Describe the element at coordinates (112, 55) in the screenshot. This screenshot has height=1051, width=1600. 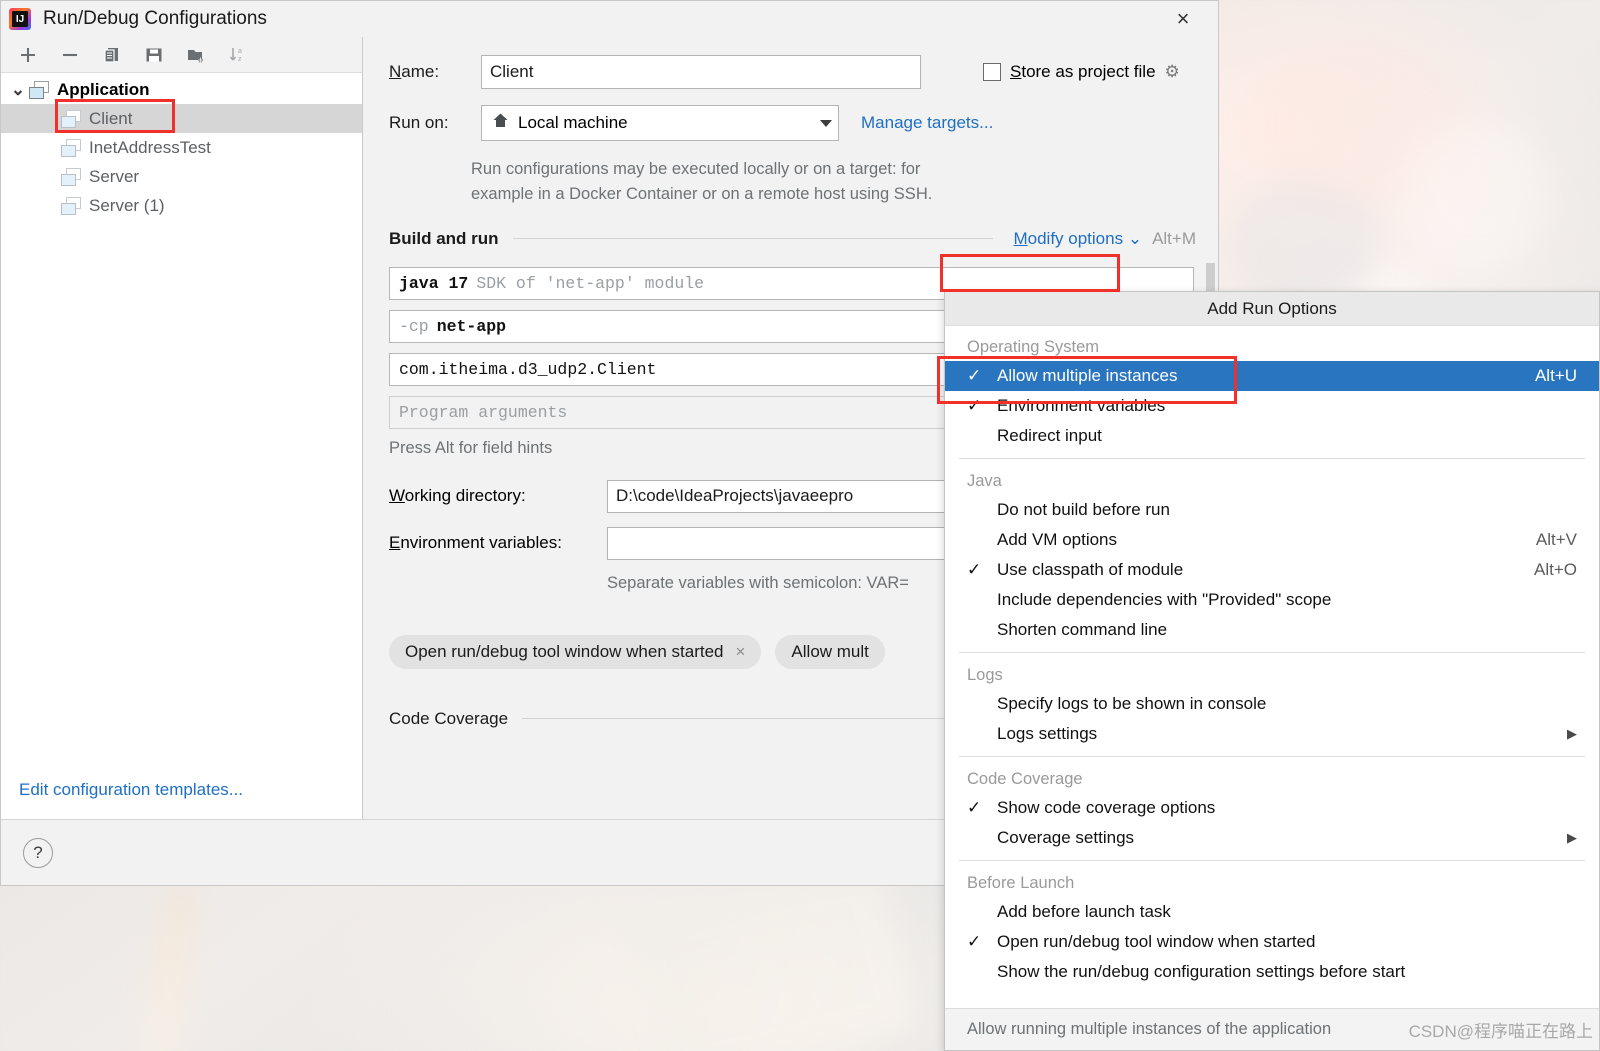
I see `copy-configuration-button` at that location.